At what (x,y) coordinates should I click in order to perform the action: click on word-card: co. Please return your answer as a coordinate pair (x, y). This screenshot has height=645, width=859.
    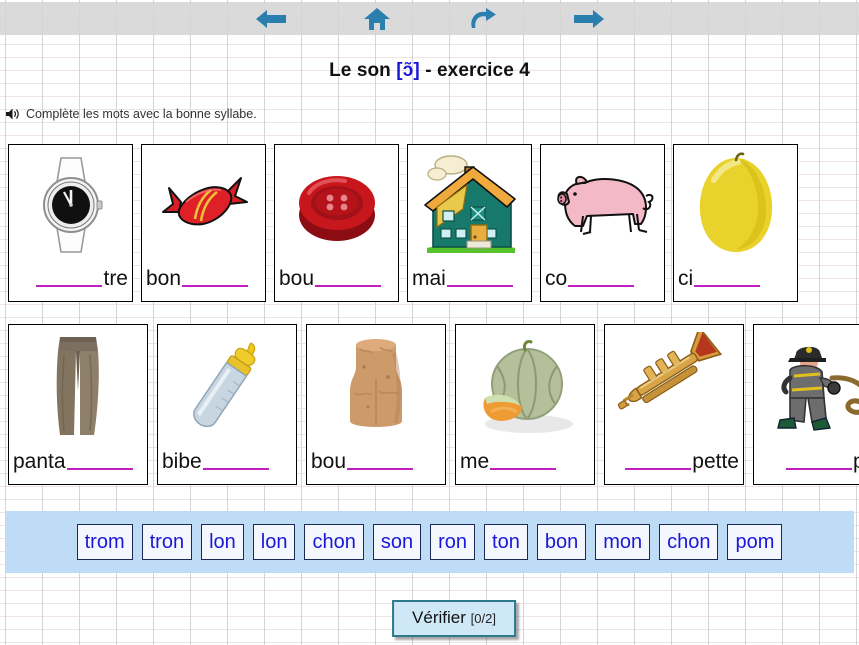
    Looking at the image, I should click on (602, 223).